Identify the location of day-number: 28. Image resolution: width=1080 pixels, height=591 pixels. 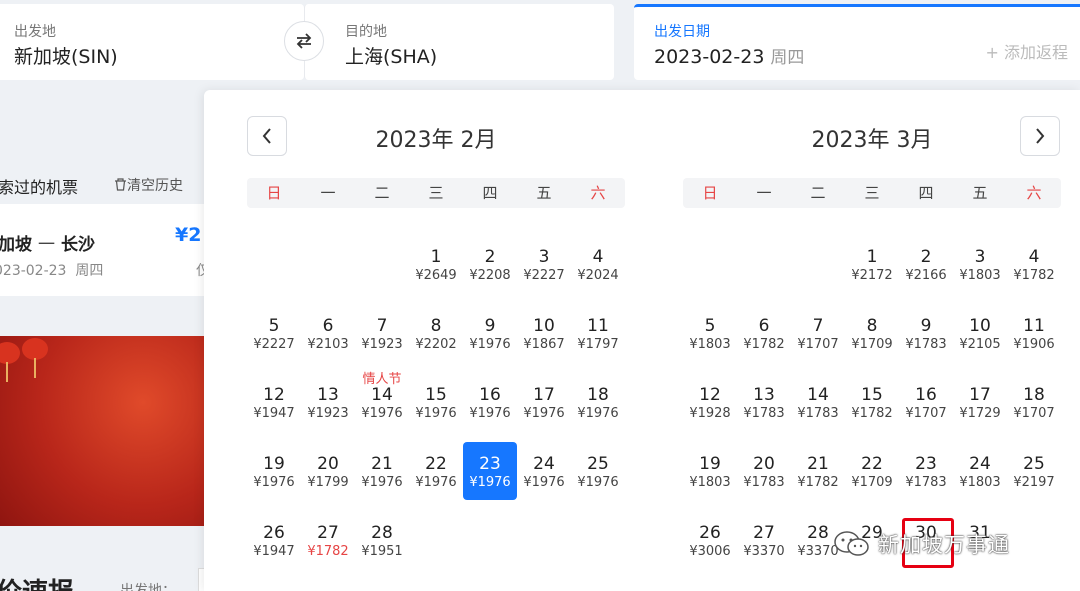
(382, 533).